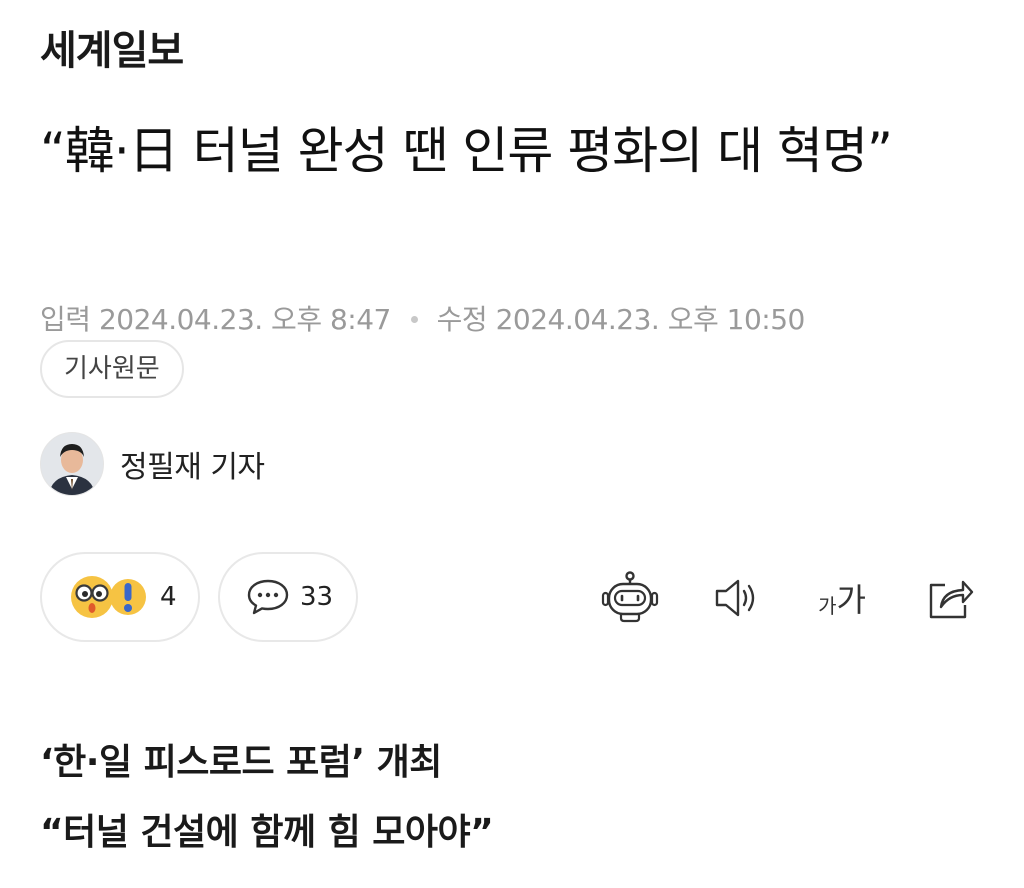 Image resolution: width=1024 pixels, height=888 pixels. What do you see at coordinates (112, 369) in the screenshot?
I see `original-article-button: 기사원문` at bounding box center [112, 369].